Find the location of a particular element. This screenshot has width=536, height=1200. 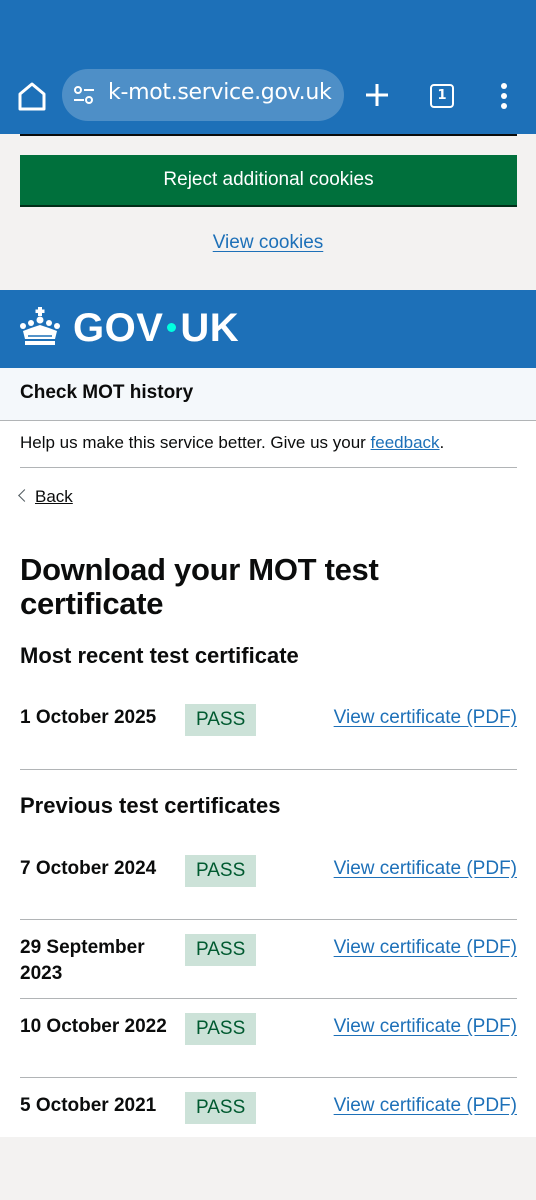

previous-heading: Previous test certificates is located at coordinates (150, 805).